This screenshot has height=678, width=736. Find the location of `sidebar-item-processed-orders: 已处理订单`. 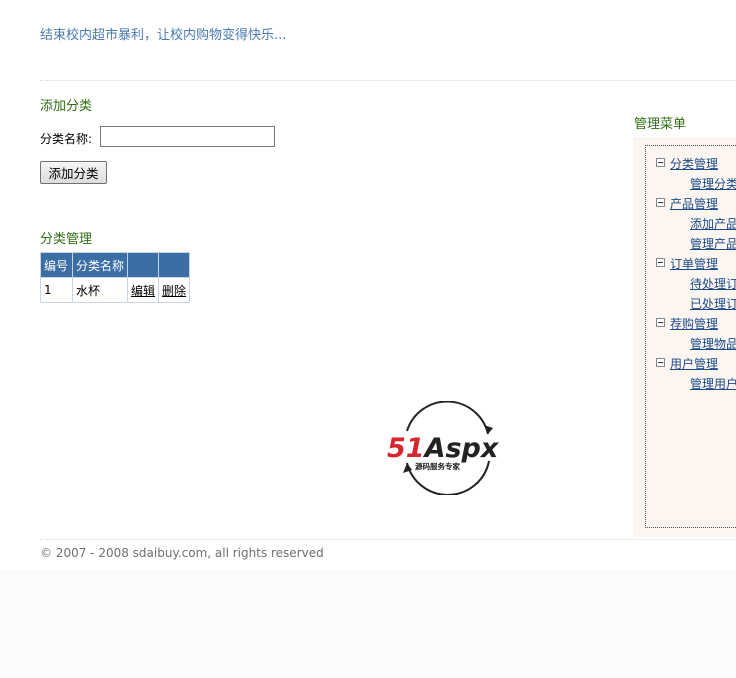

sidebar-item-processed-orders: 已处理订单 is located at coordinates (713, 303).